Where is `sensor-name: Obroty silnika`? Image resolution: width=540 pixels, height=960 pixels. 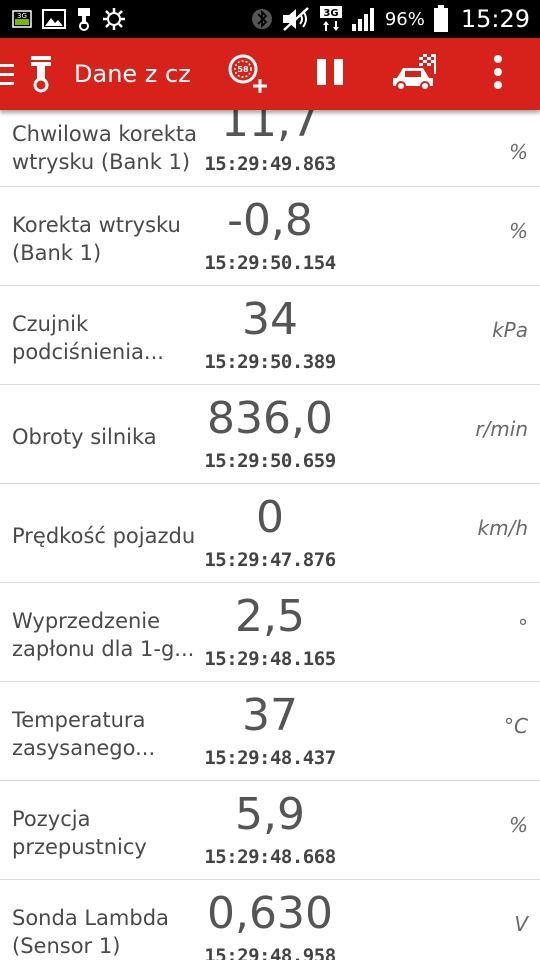
sensor-name: Obroty silnika is located at coordinates (84, 437).